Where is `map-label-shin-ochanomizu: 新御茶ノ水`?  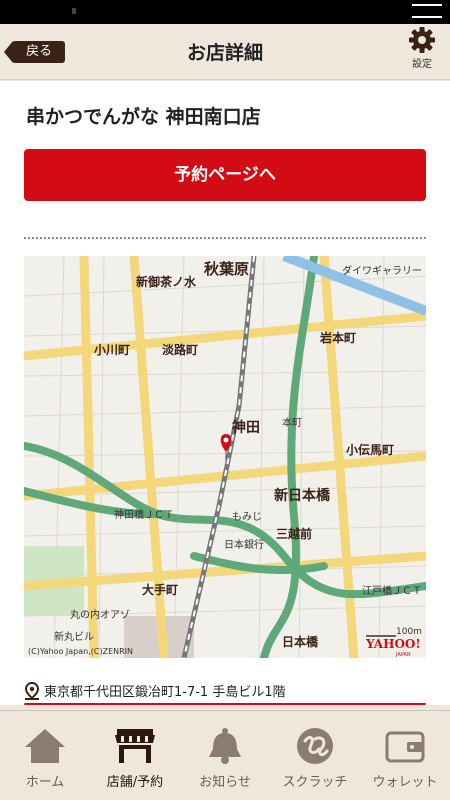 map-label-shin-ochanomizu: 新御茶ノ水 is located at coordinates (166, 281).